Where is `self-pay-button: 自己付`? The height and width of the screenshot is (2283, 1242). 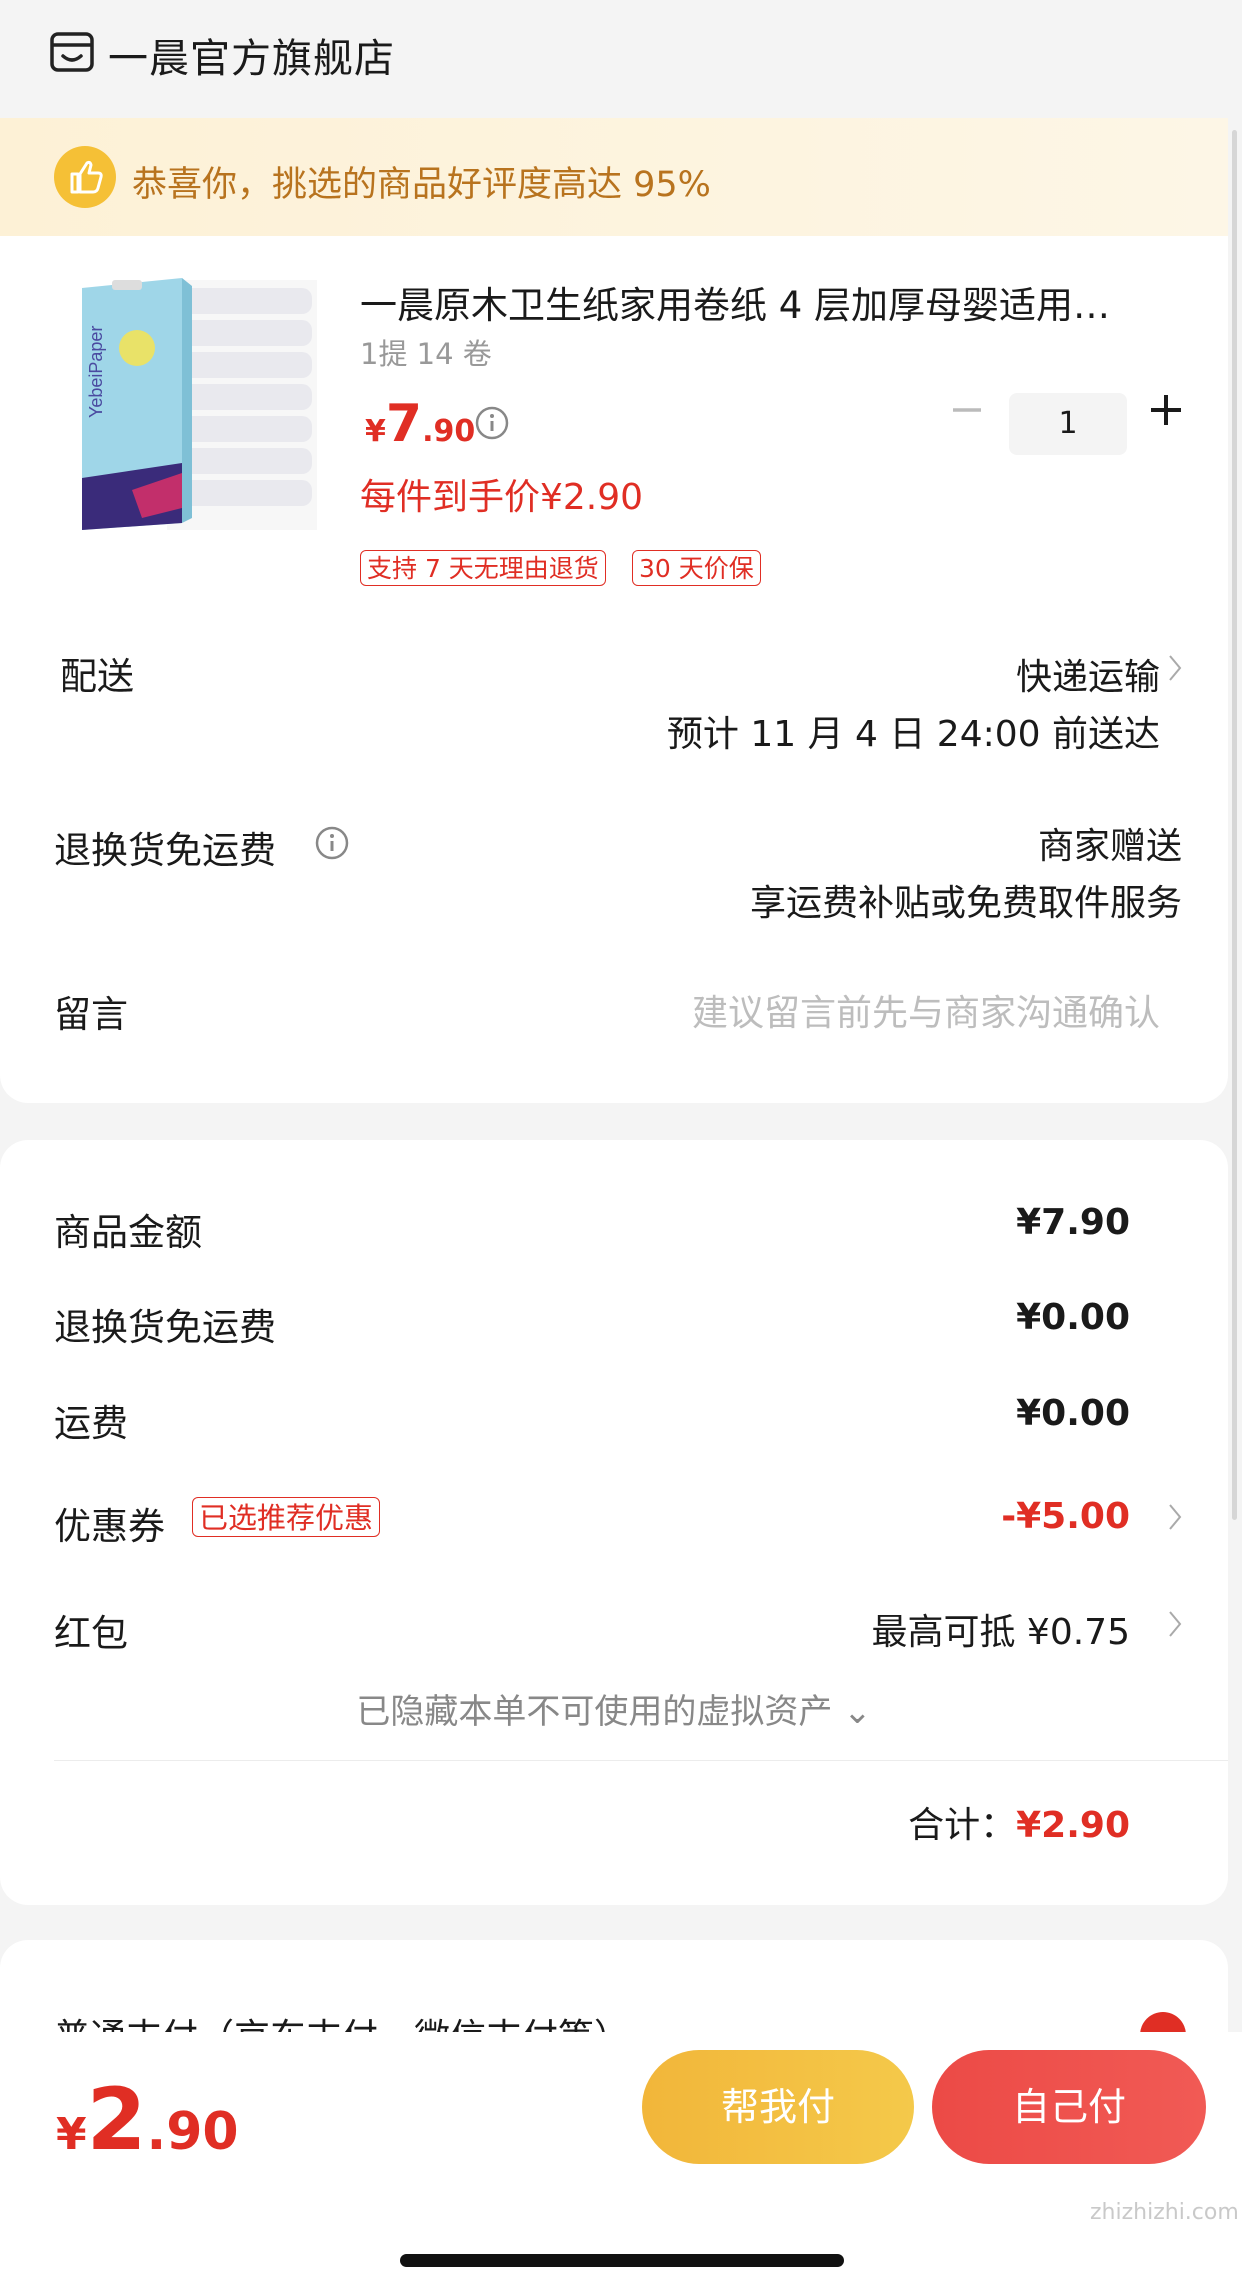
self-pay-button: 自己付 is located at coordinates (1069, 2107).